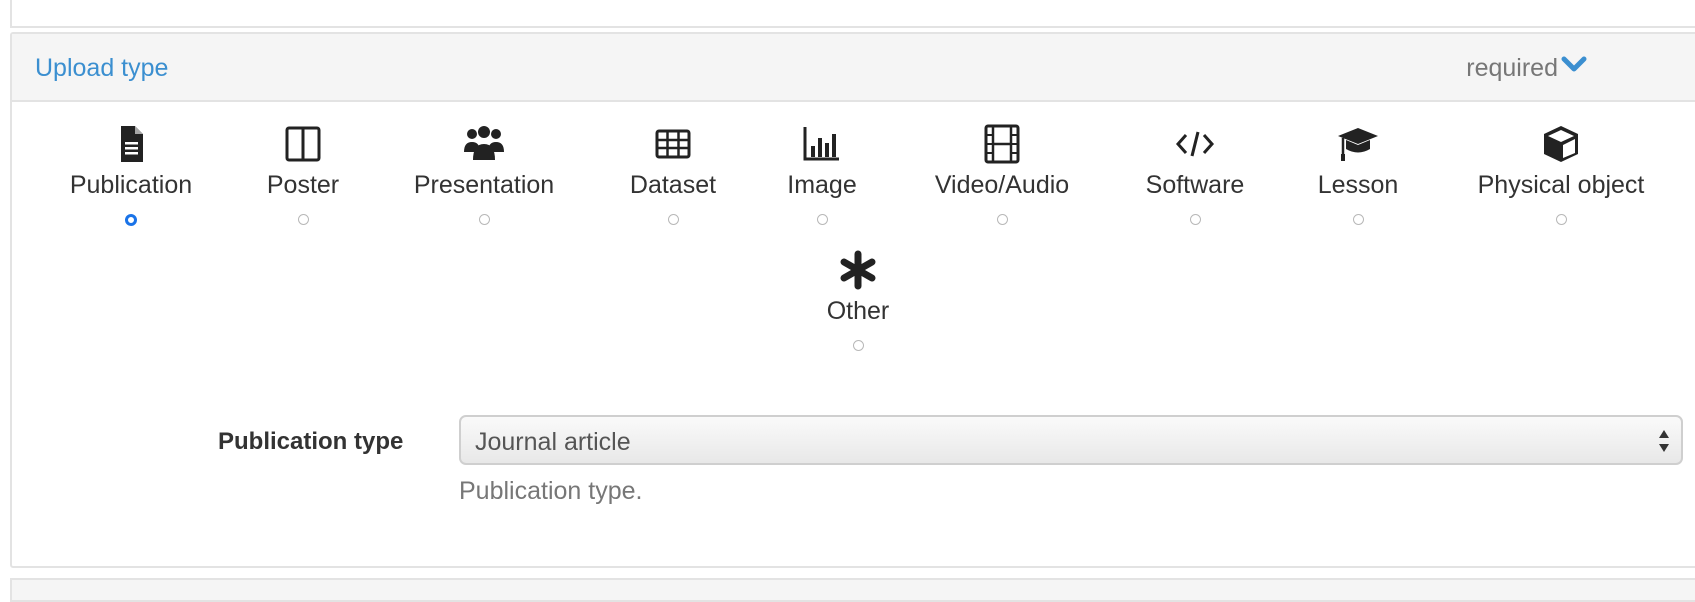  I want to click on columns-icon, so click(303, 144).